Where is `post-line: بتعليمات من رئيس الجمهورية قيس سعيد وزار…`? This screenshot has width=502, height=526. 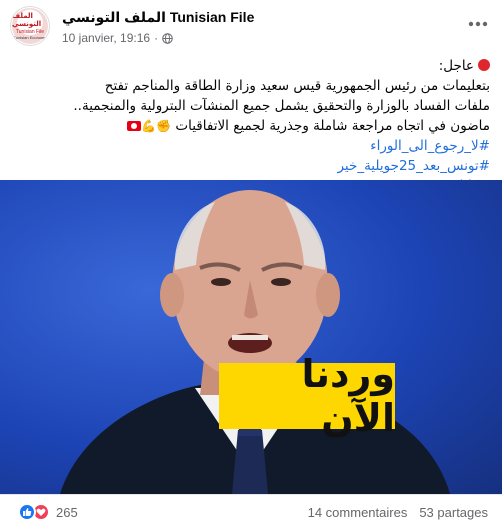 post-line: بتعليمات من رئيس الجمهورية قيس سعيد وزار… is located at coordinates (297, 86).